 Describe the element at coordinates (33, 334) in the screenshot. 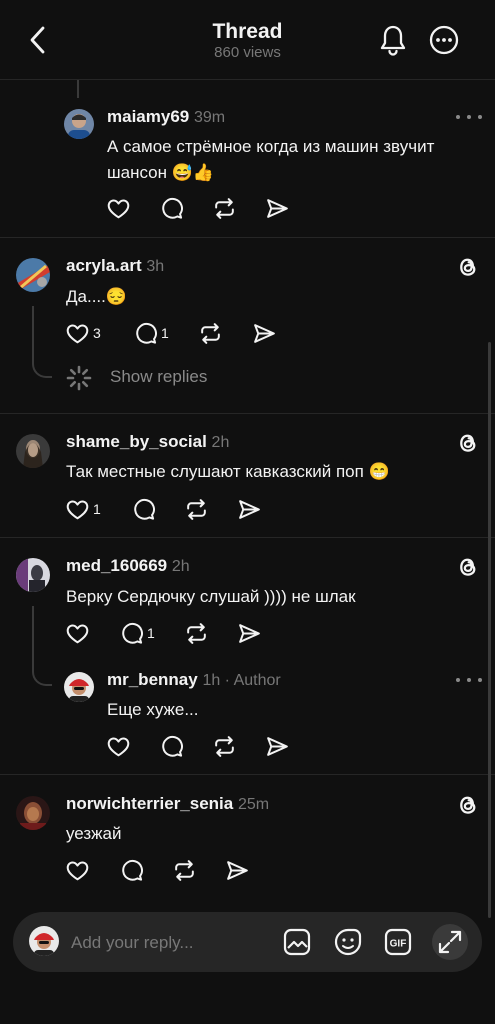

I see `thread-line` at that location.